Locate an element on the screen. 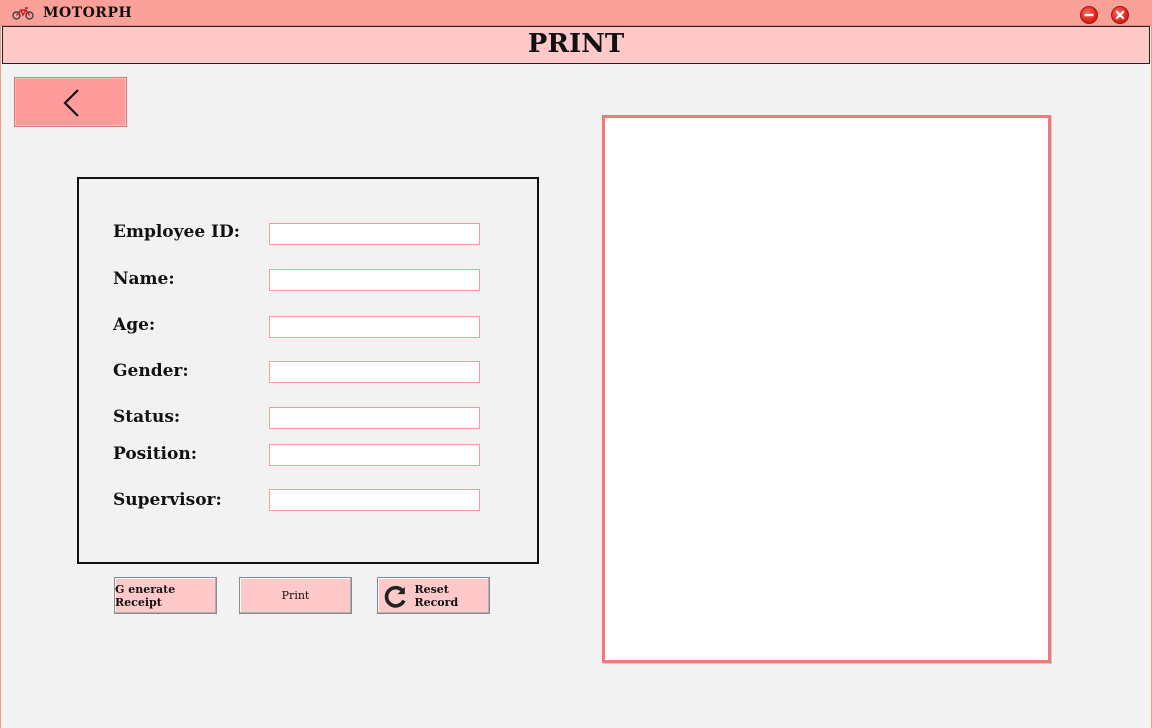 The image size is (1152, 728). close-button is located at coordinates (1120, 15).